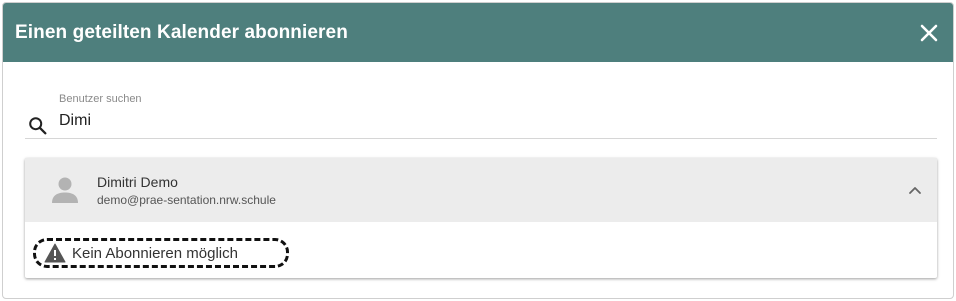 This screenshot has height=301, width=956. I want to click on close-icon, so click(929, 32).